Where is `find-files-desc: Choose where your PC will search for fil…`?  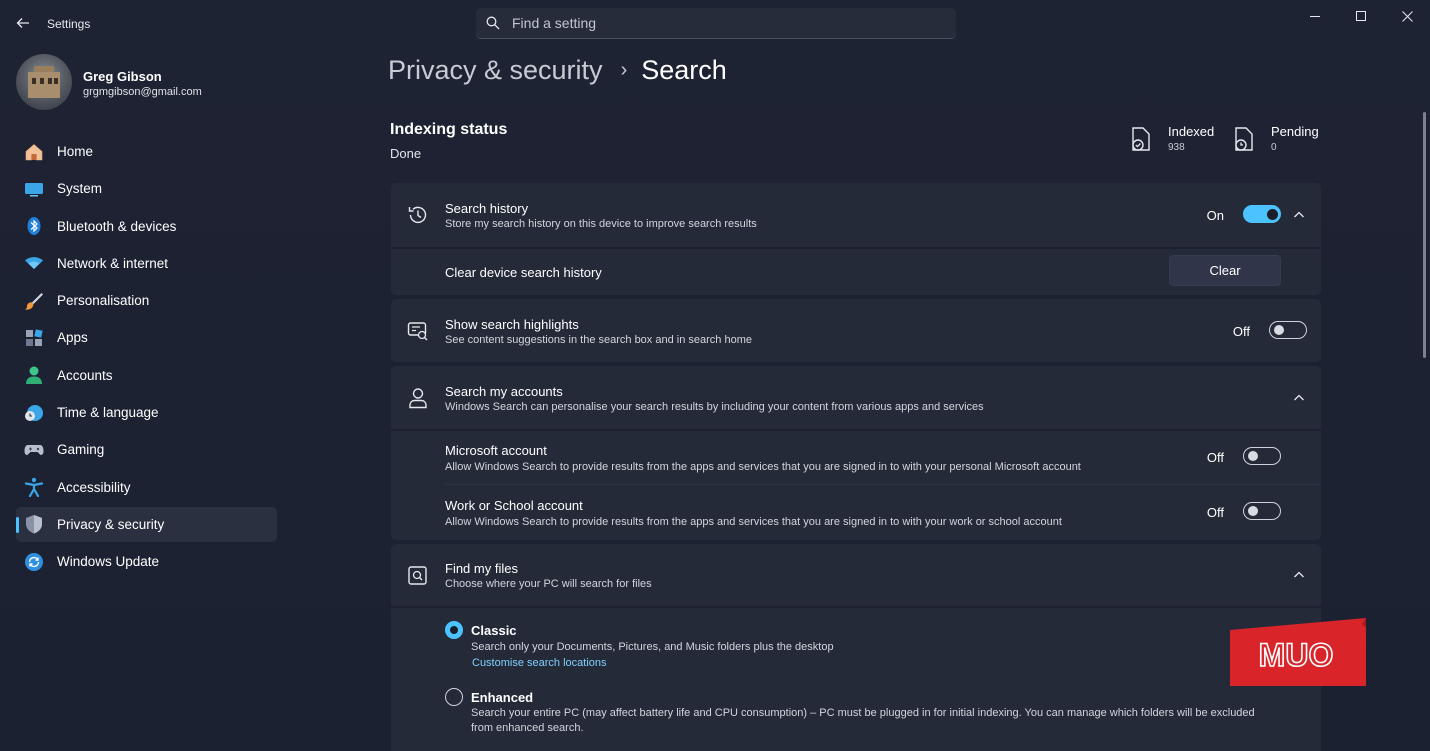 find-files-desc: Choose where your PC will search for fil… is located at coordinates (548, 584).